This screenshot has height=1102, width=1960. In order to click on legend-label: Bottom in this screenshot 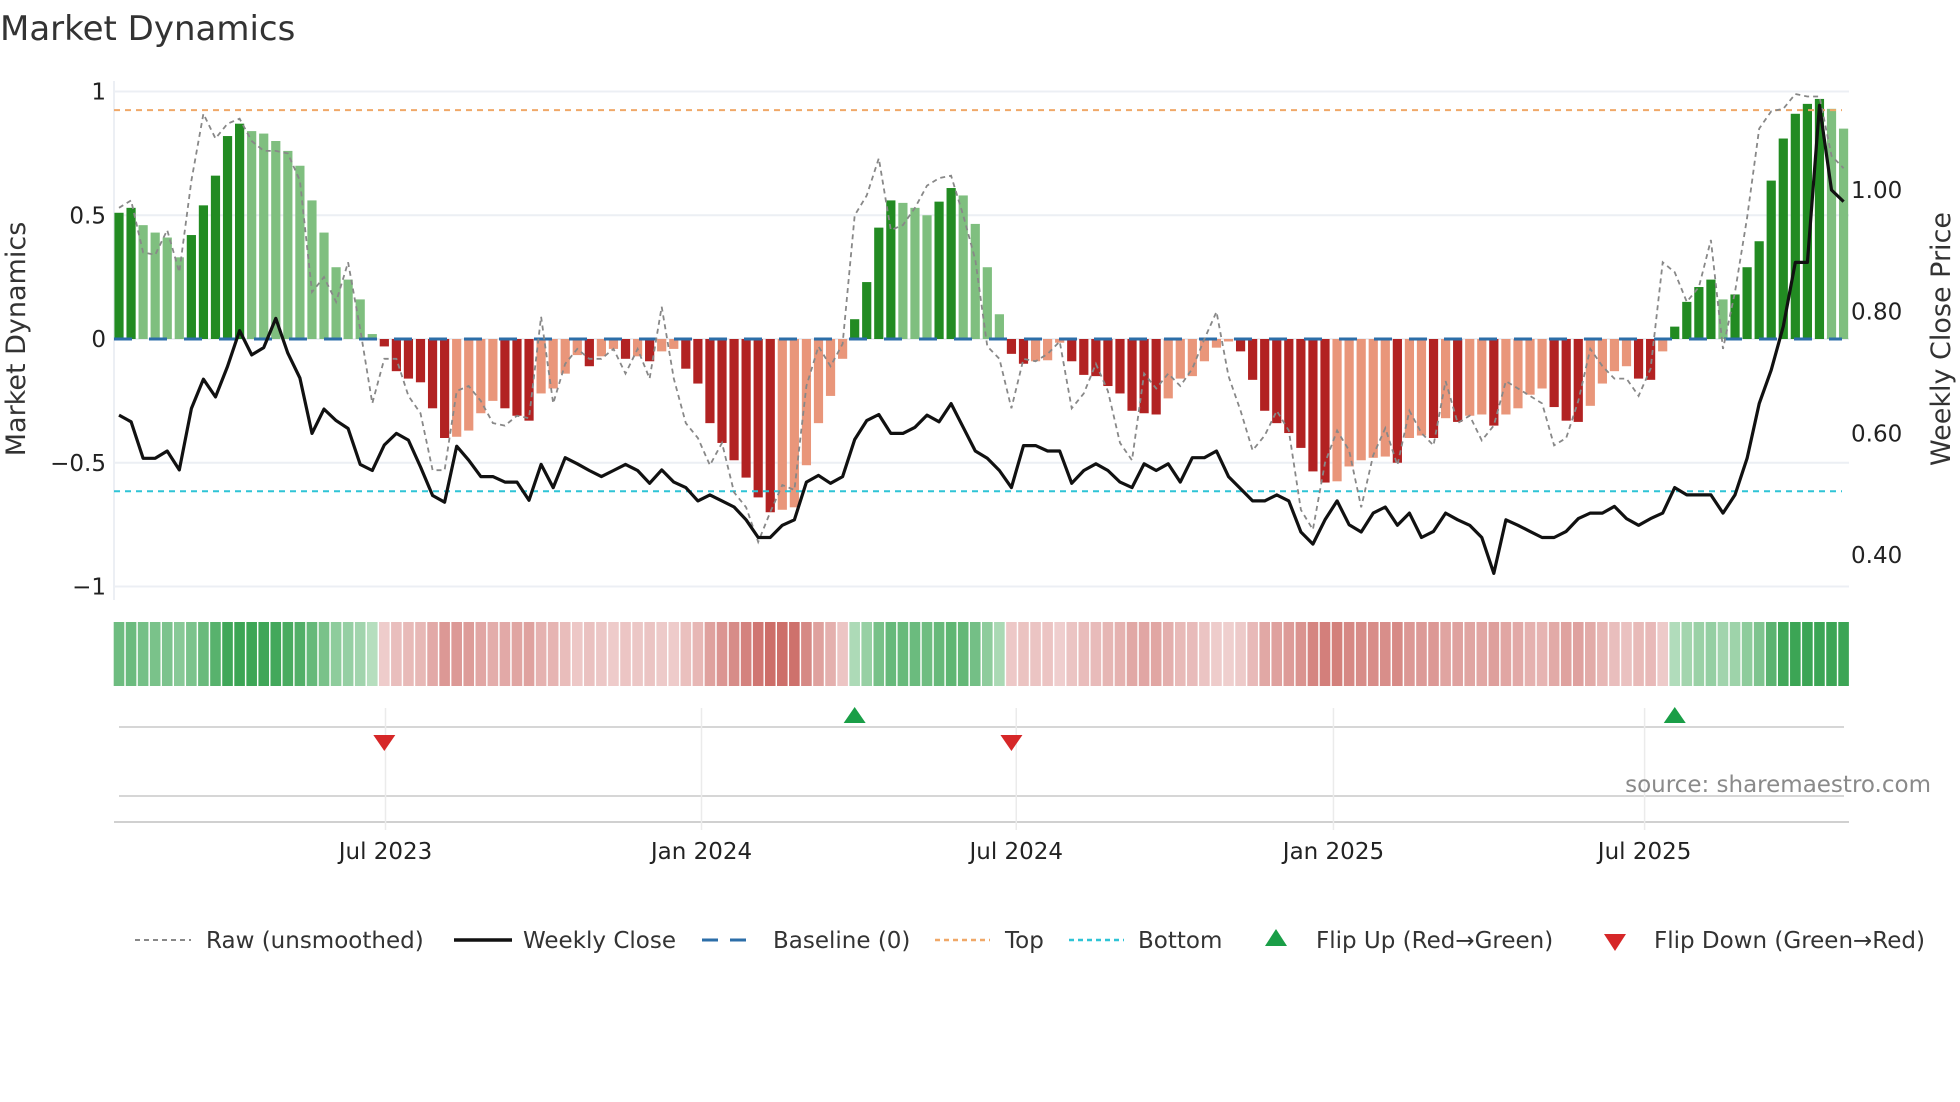, I will do `click(1180, 941)`.